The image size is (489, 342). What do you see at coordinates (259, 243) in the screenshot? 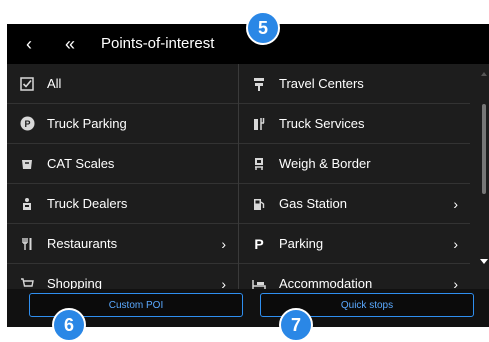
I see `parking-p-icon: P` at bounding box center [259, 243].